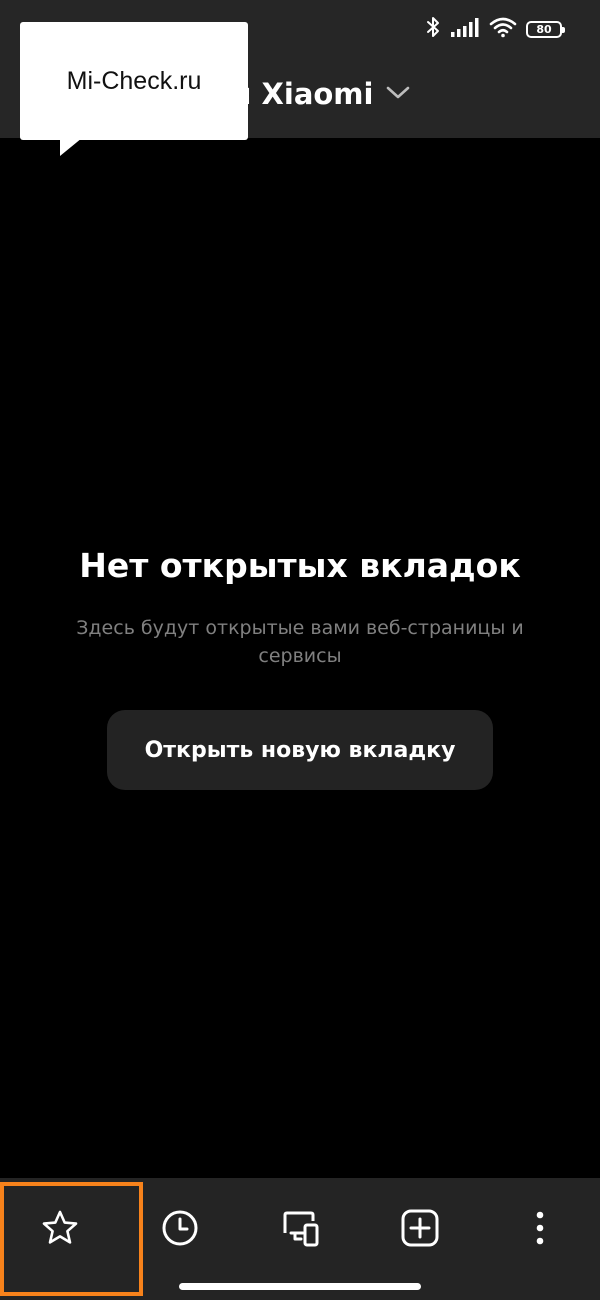  I want to click on history-button, so click(180, 1230).